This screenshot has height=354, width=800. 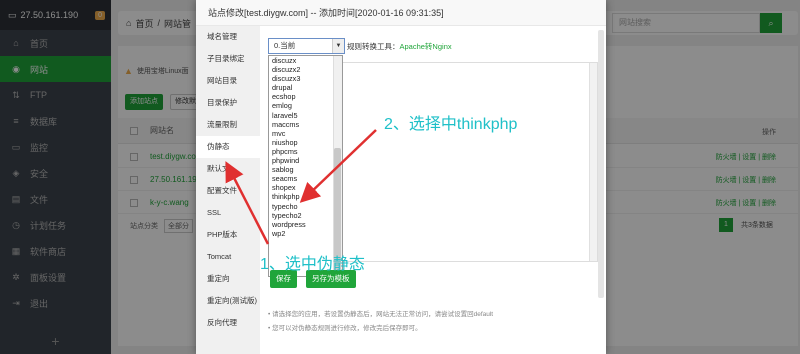 I want to click on annotation-step-1: 1、选中伪静态, so click(x=312, y=264).